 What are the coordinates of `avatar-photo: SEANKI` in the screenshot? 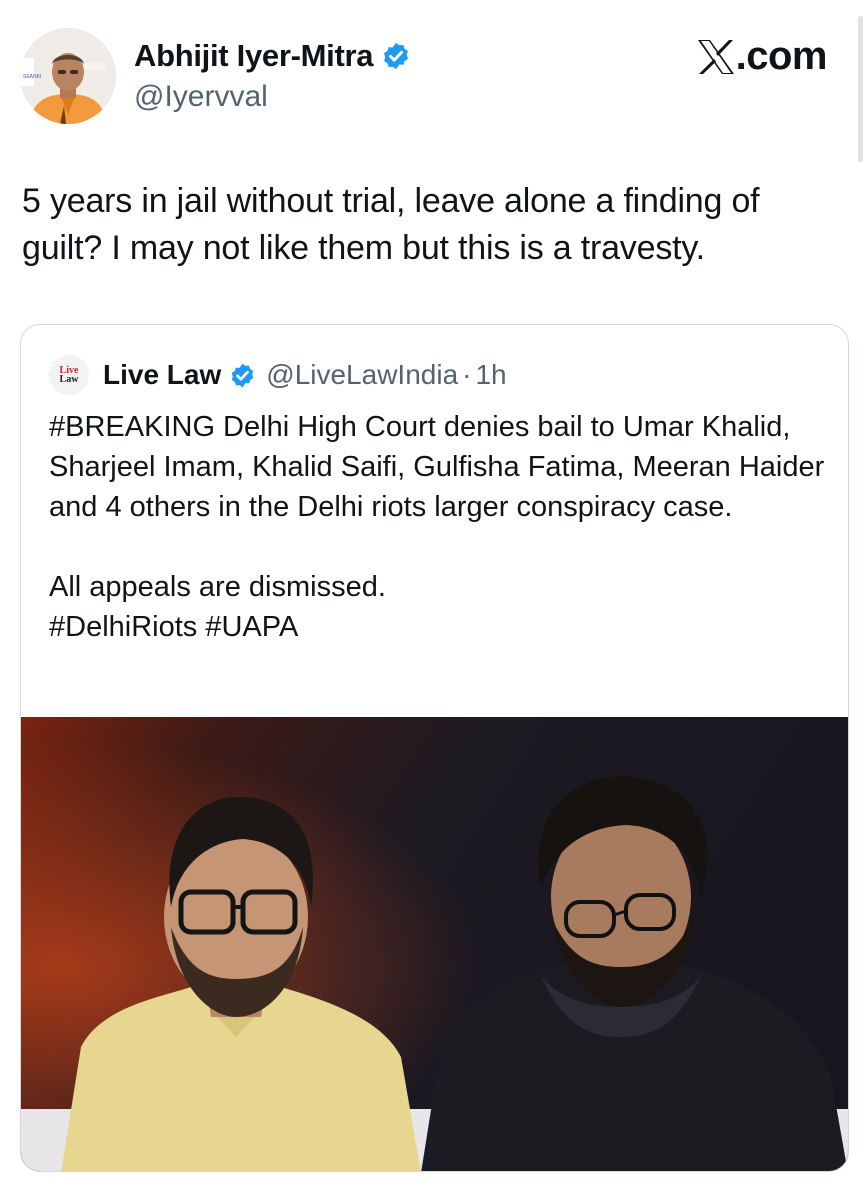 It's located at (68, 76).